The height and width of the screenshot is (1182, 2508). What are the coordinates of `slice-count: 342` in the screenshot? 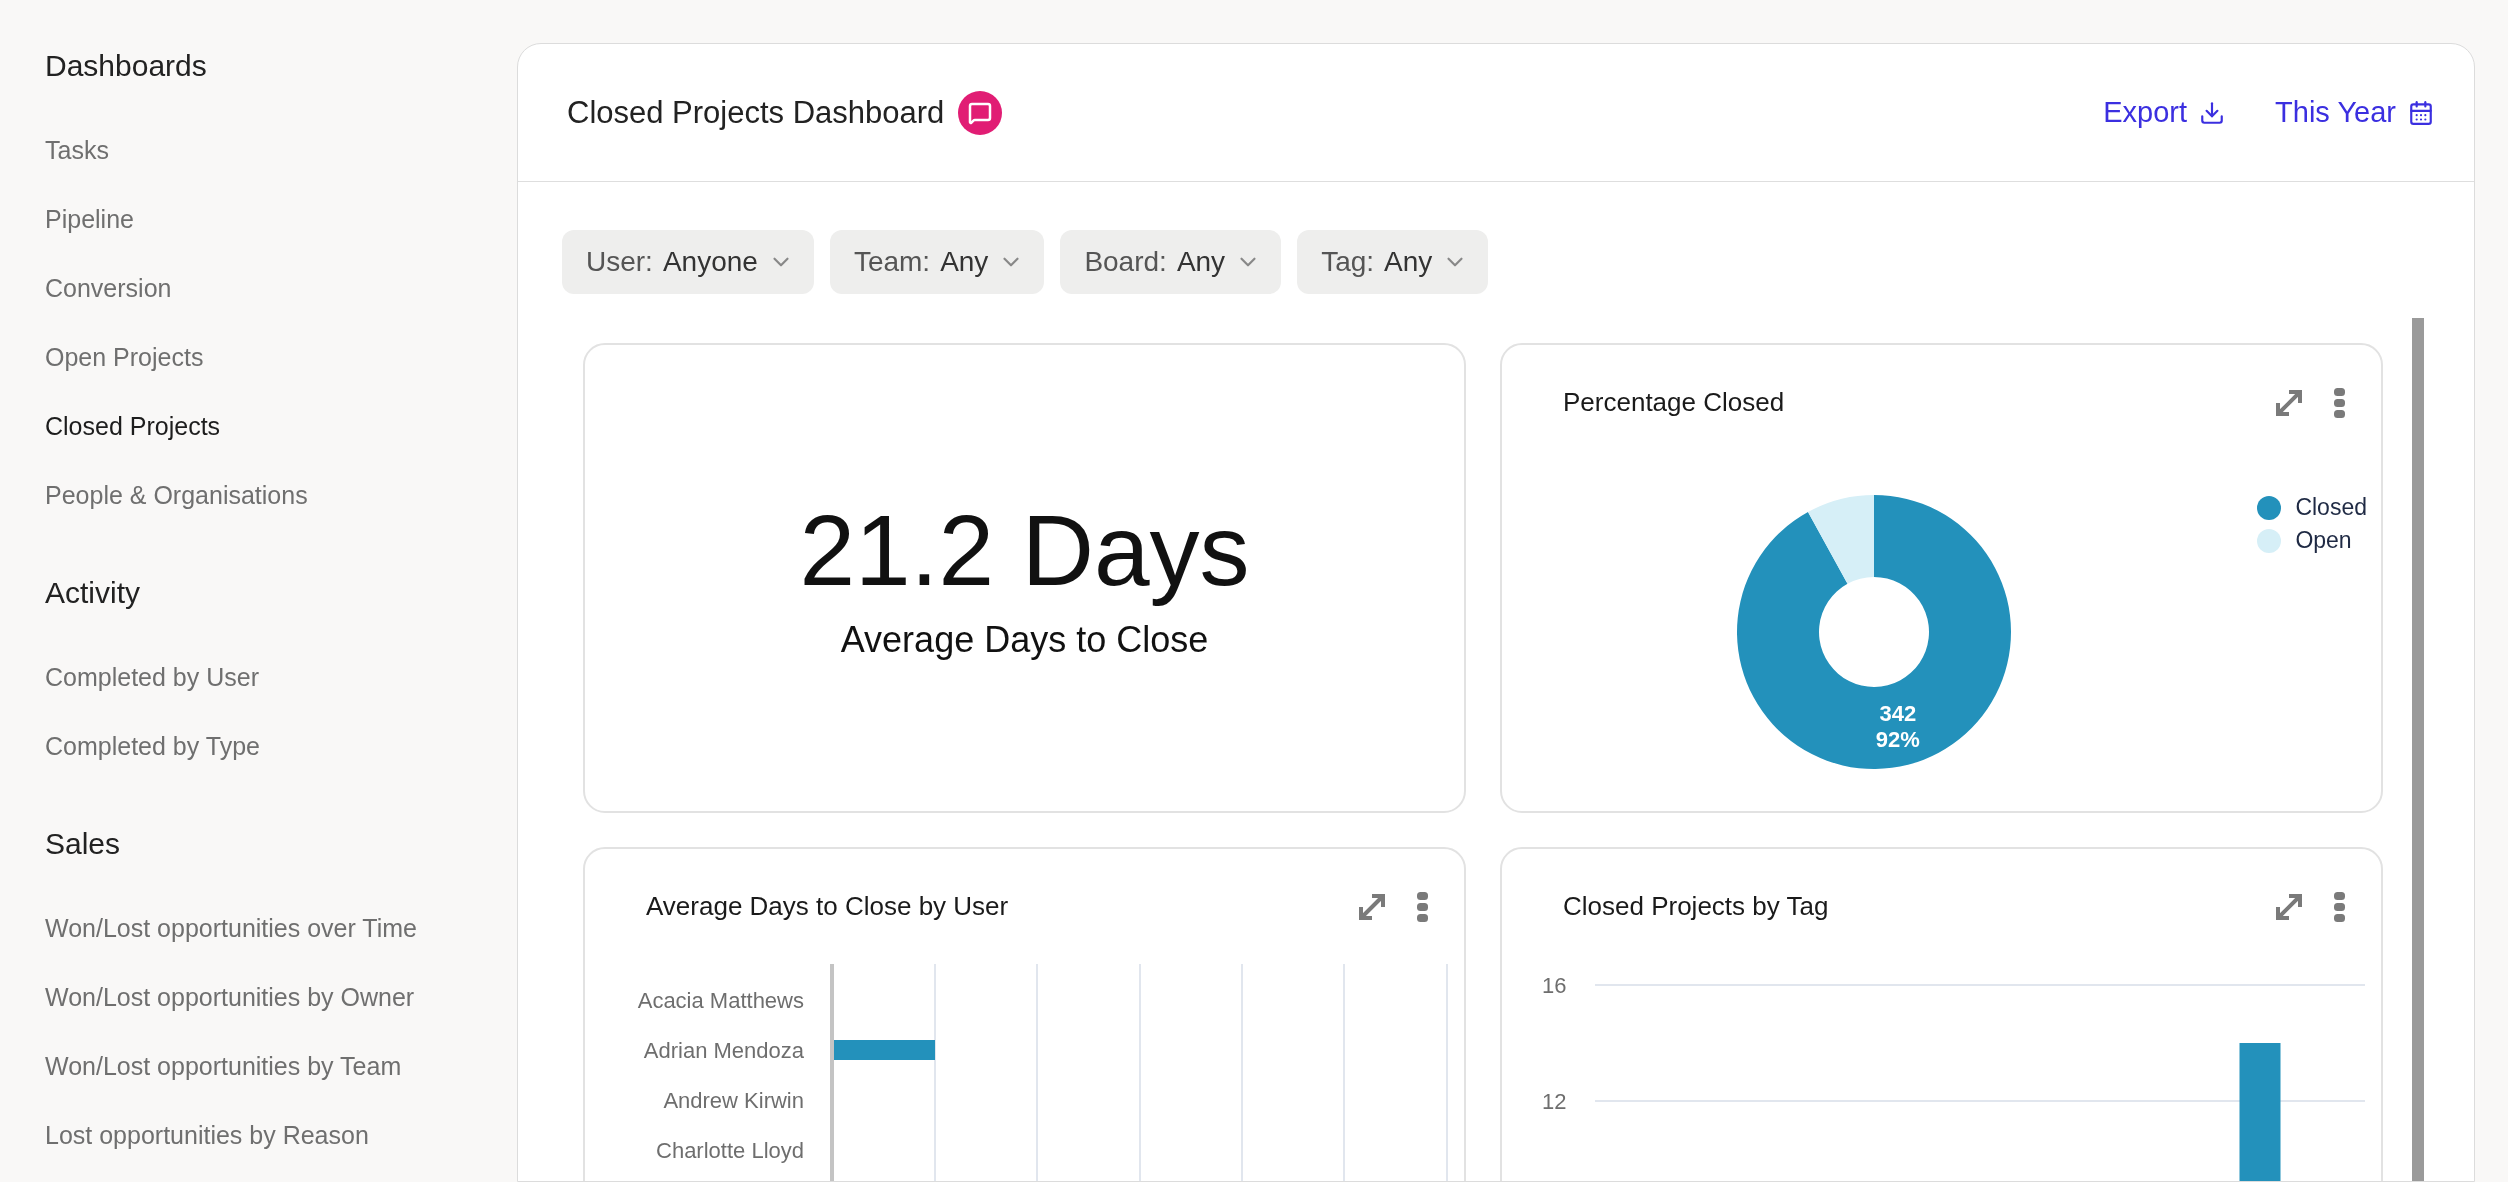 It's located at (1898, 713).